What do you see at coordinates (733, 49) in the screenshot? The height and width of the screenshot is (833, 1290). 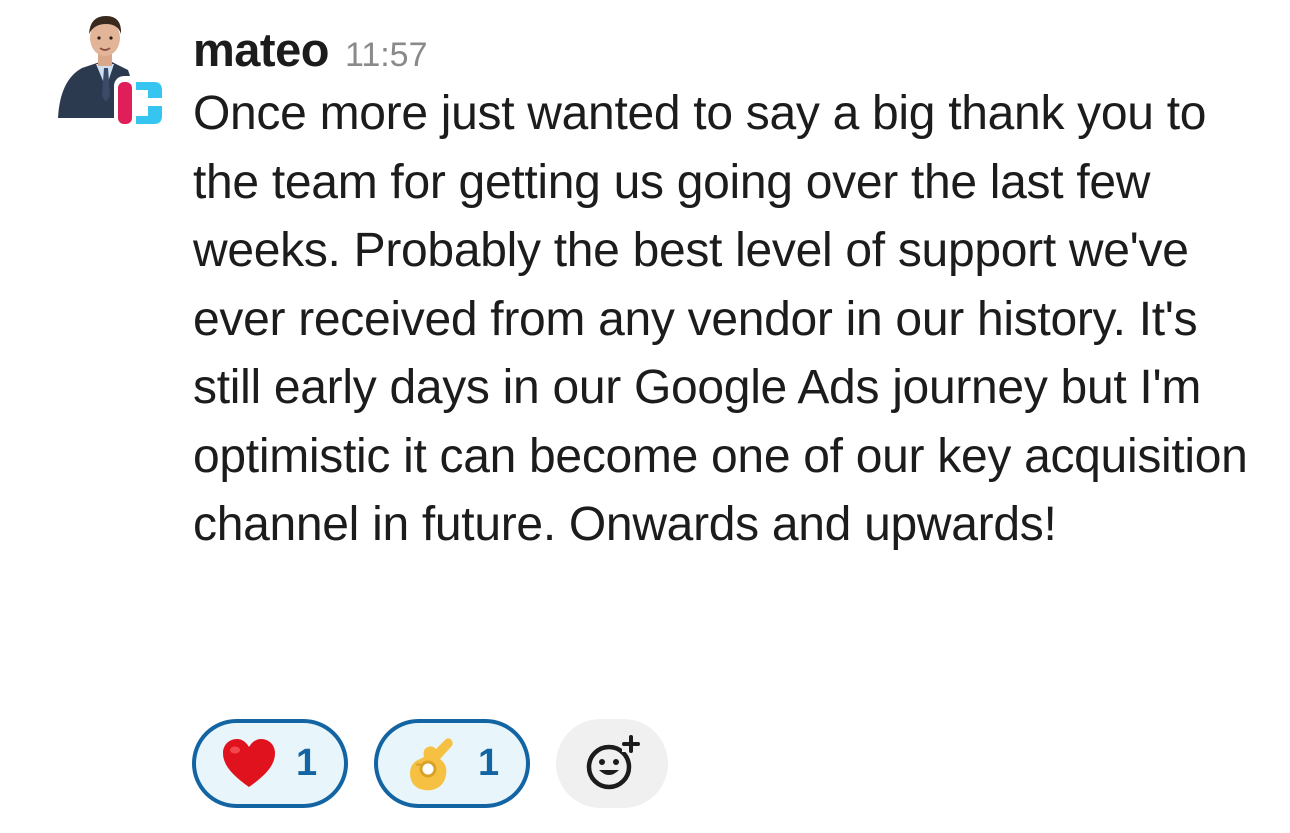 I see `message-header: mateo 11:57` at bounding box center [733, 49].